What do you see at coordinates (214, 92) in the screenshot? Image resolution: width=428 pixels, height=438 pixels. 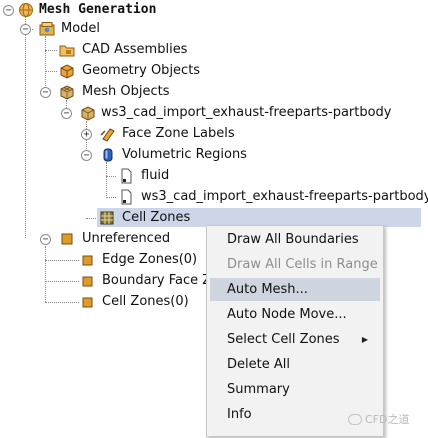 I see `tree-item-mesh-objects: − Mesh Objects` at bounding box center [214, 92].